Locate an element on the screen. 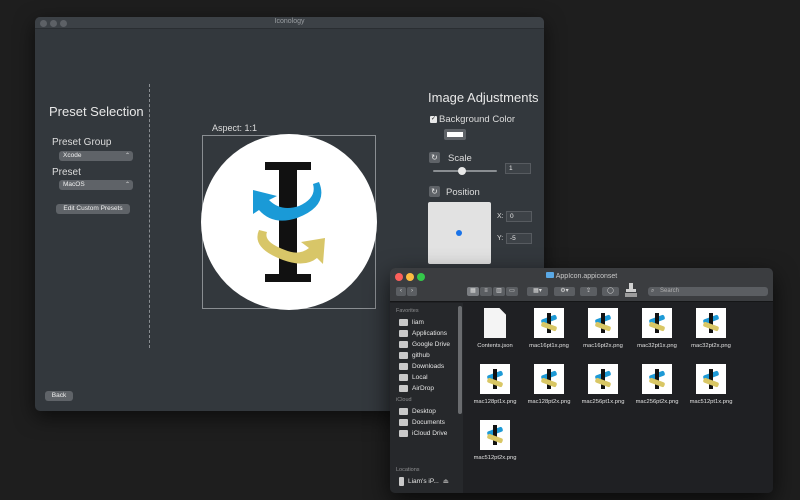 This screenshot has width=800, height=500. file-name: mac32pt2x.png is located at coordinates (711, 346).